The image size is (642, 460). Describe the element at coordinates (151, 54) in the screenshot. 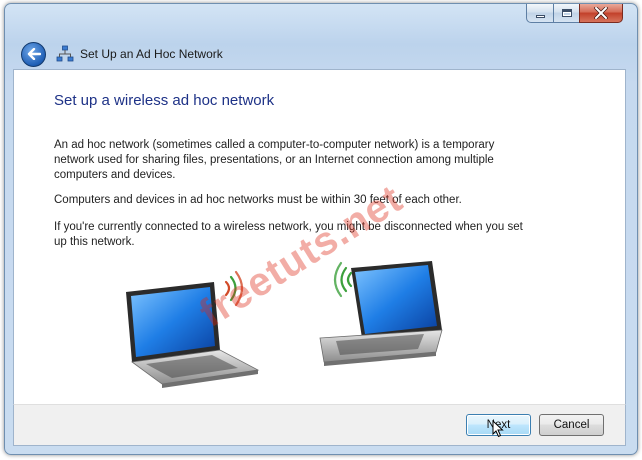

I see `window-title: Set Up an Ad Hoc Network` at that location.